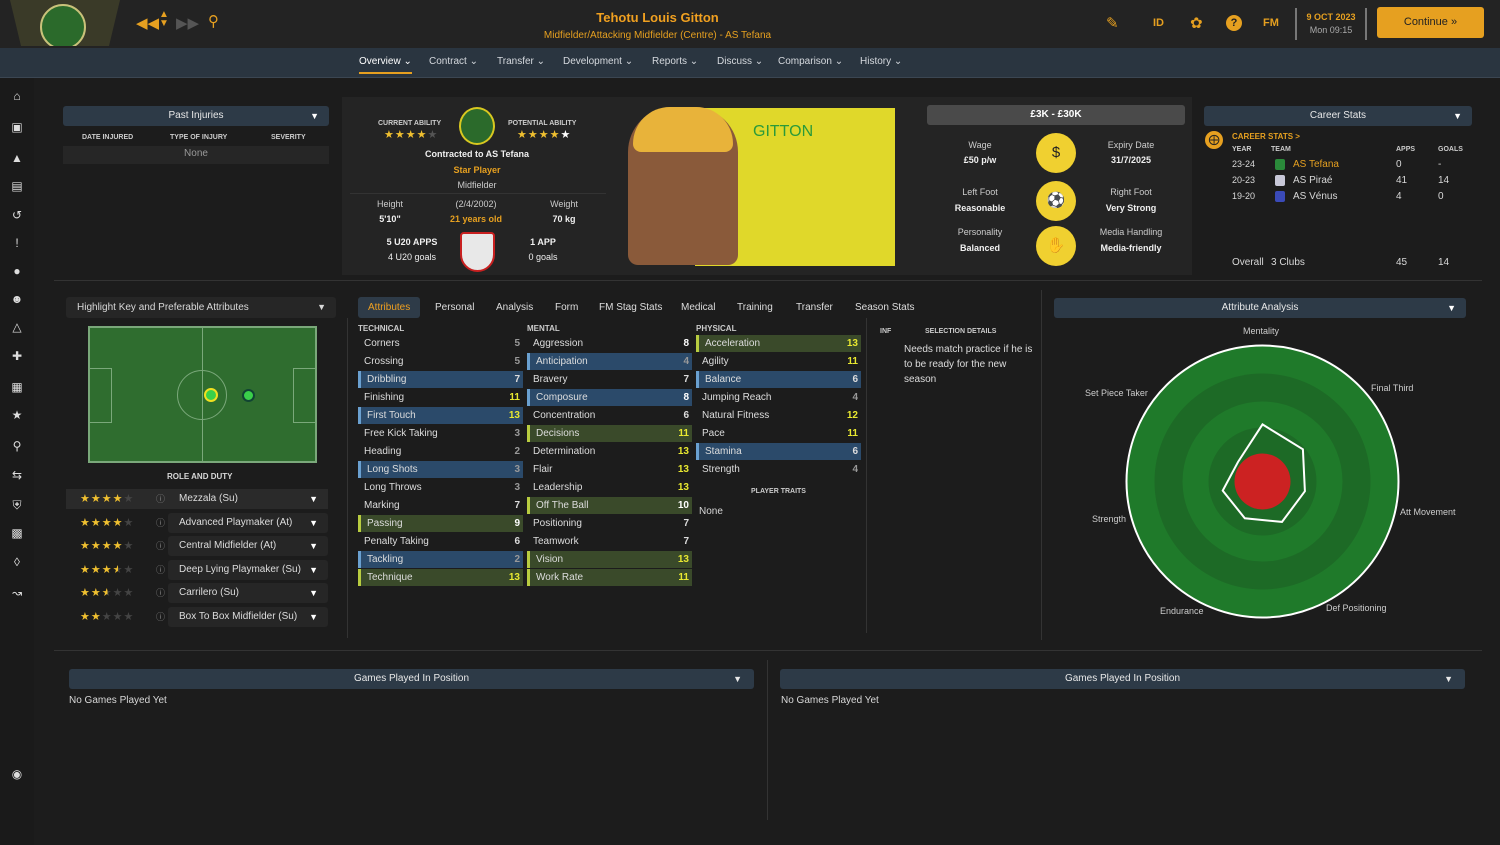 The width and height of the screenshot is (1500, 845). What do you see at coordinates (609, 451) in the screenshot?
I see `attribute-row: Determination 13` at bounding box center [609, 451].